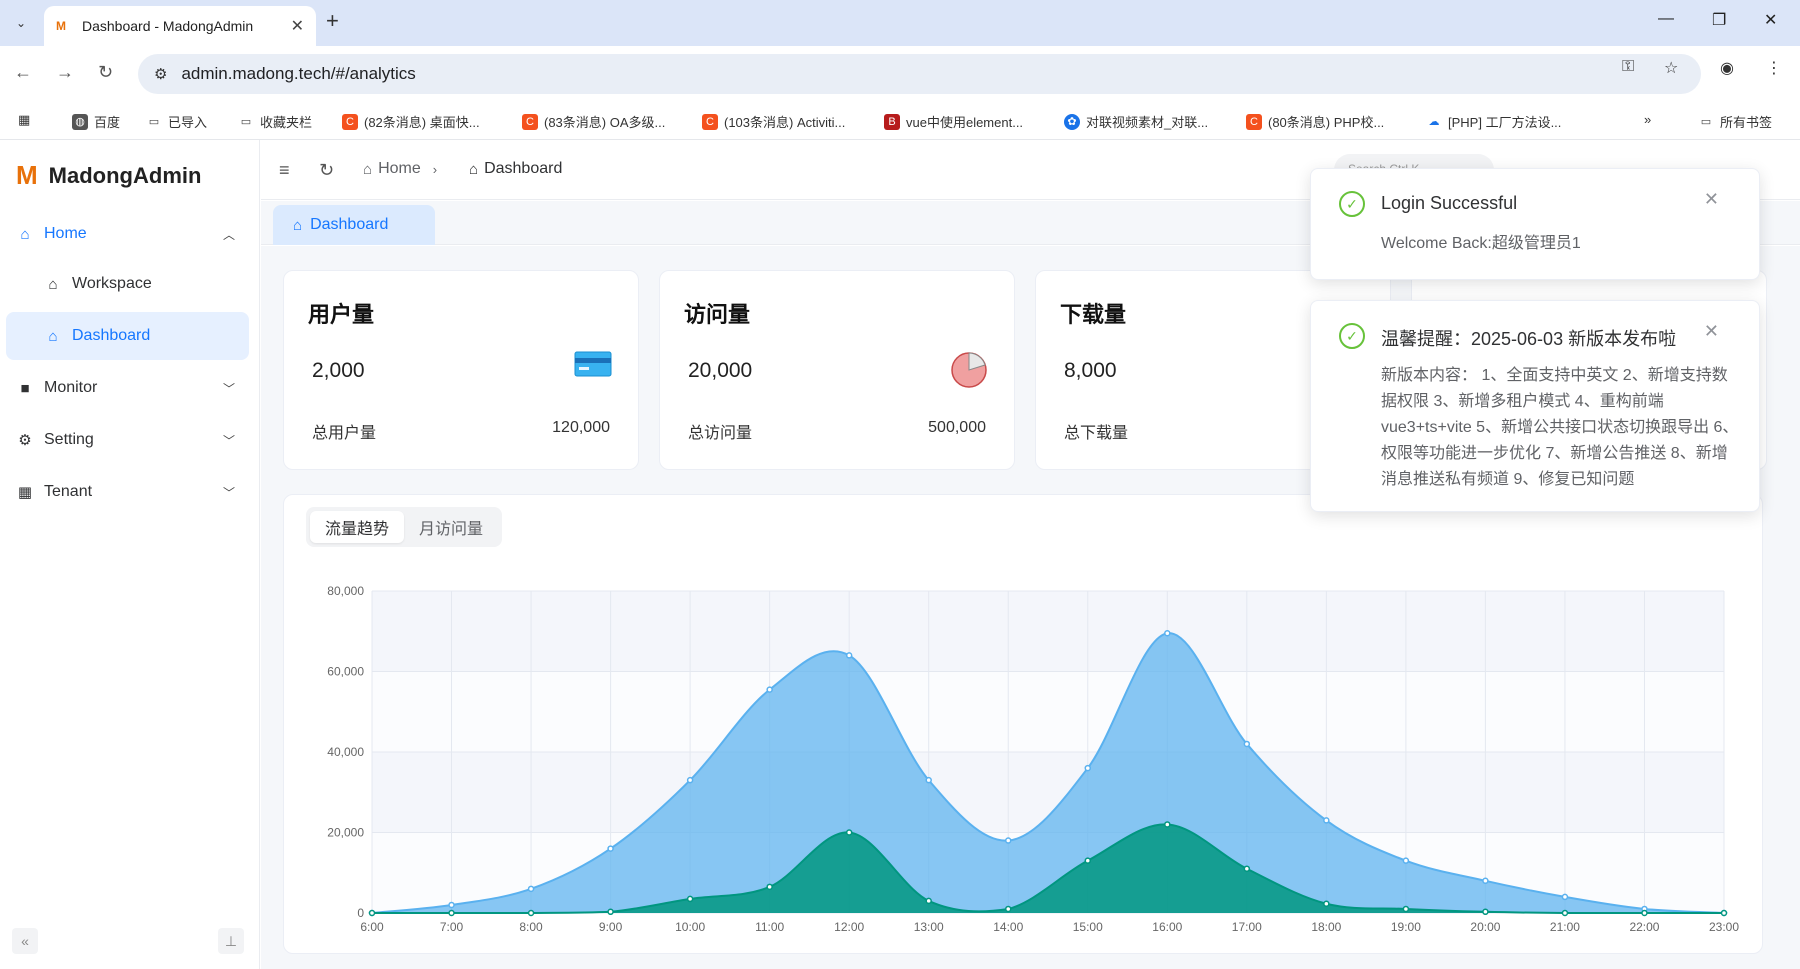 This screenshot has height=969, width=1800. Describe the element at coordinates (1644, 927) in the screenshot. I see `x-tick-label: 22:00` at that location.